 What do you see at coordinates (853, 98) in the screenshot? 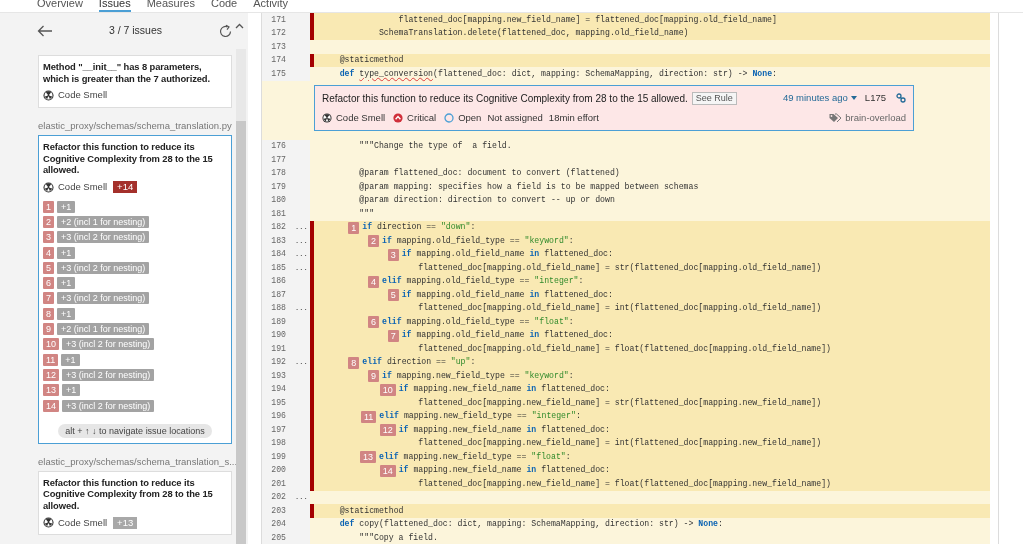
I see `caret-down-icon` at bounding box center [853, 98].